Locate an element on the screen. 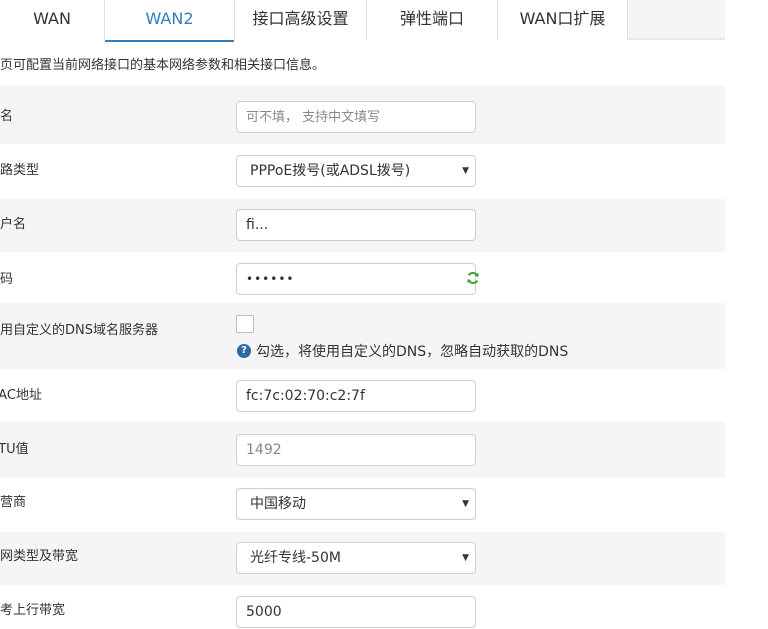  password-label: 密码 is located at coordinates (7, 279).